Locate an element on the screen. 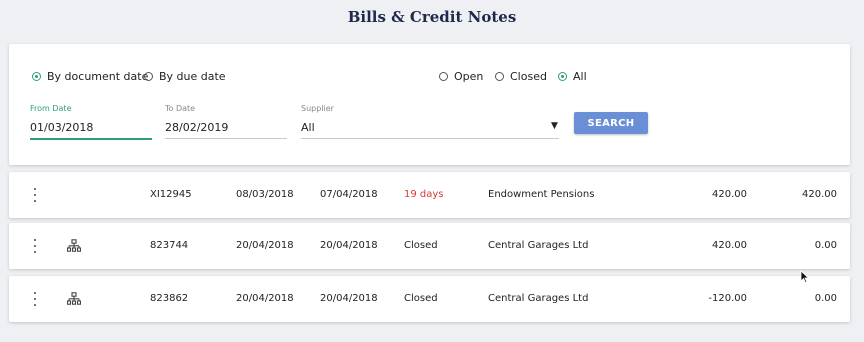 This screenshot has width=864, height=342. radio-by-due-date: By due date is located at coordinates (185, 76).